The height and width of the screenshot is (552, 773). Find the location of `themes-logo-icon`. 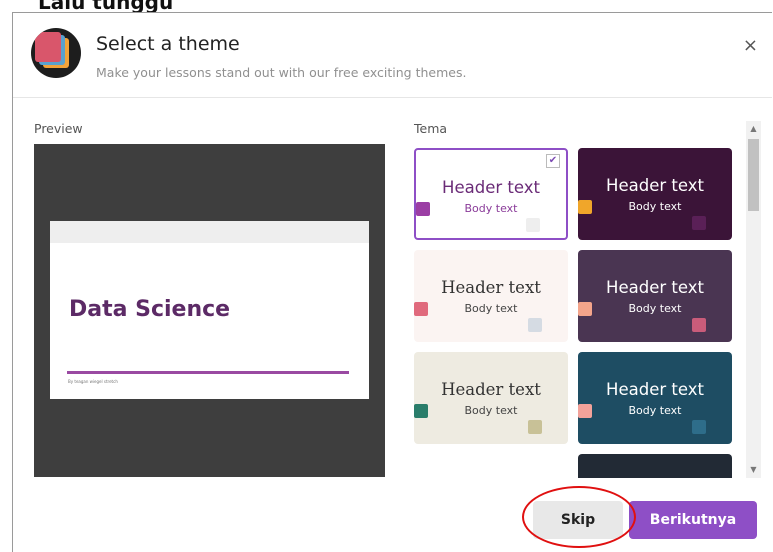

themes-logo-icon is located at coordinates (56, 53).